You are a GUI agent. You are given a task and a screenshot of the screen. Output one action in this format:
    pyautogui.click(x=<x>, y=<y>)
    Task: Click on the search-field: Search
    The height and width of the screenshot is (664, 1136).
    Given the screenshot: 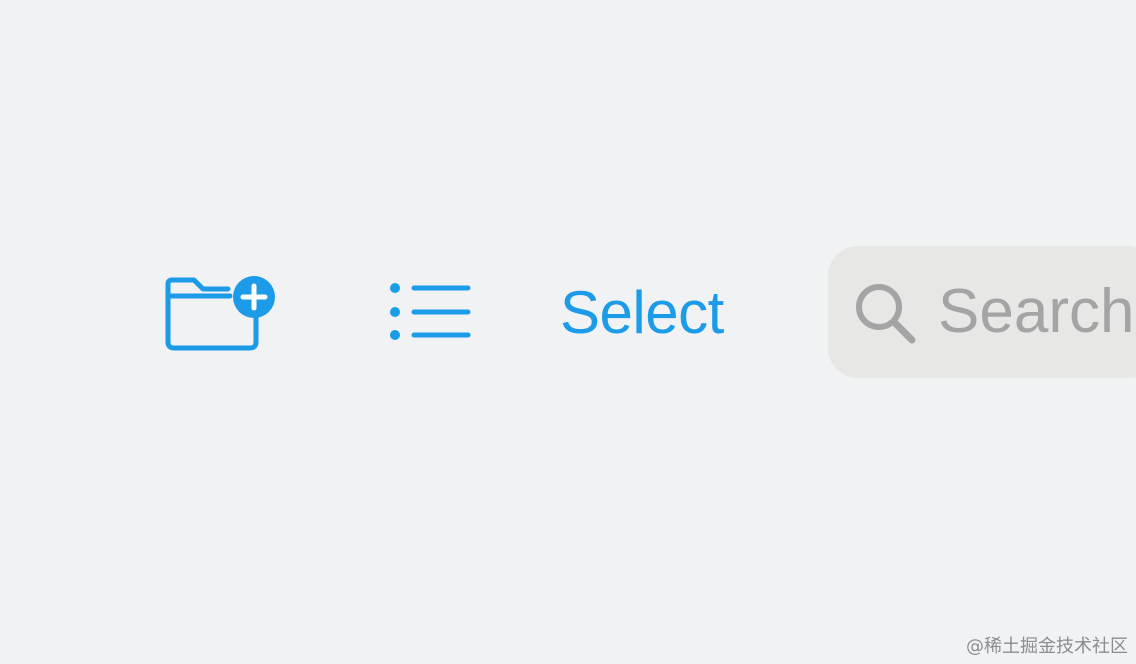 What is the action you would take?
    pyautogui.click(x=982, y=312)
    